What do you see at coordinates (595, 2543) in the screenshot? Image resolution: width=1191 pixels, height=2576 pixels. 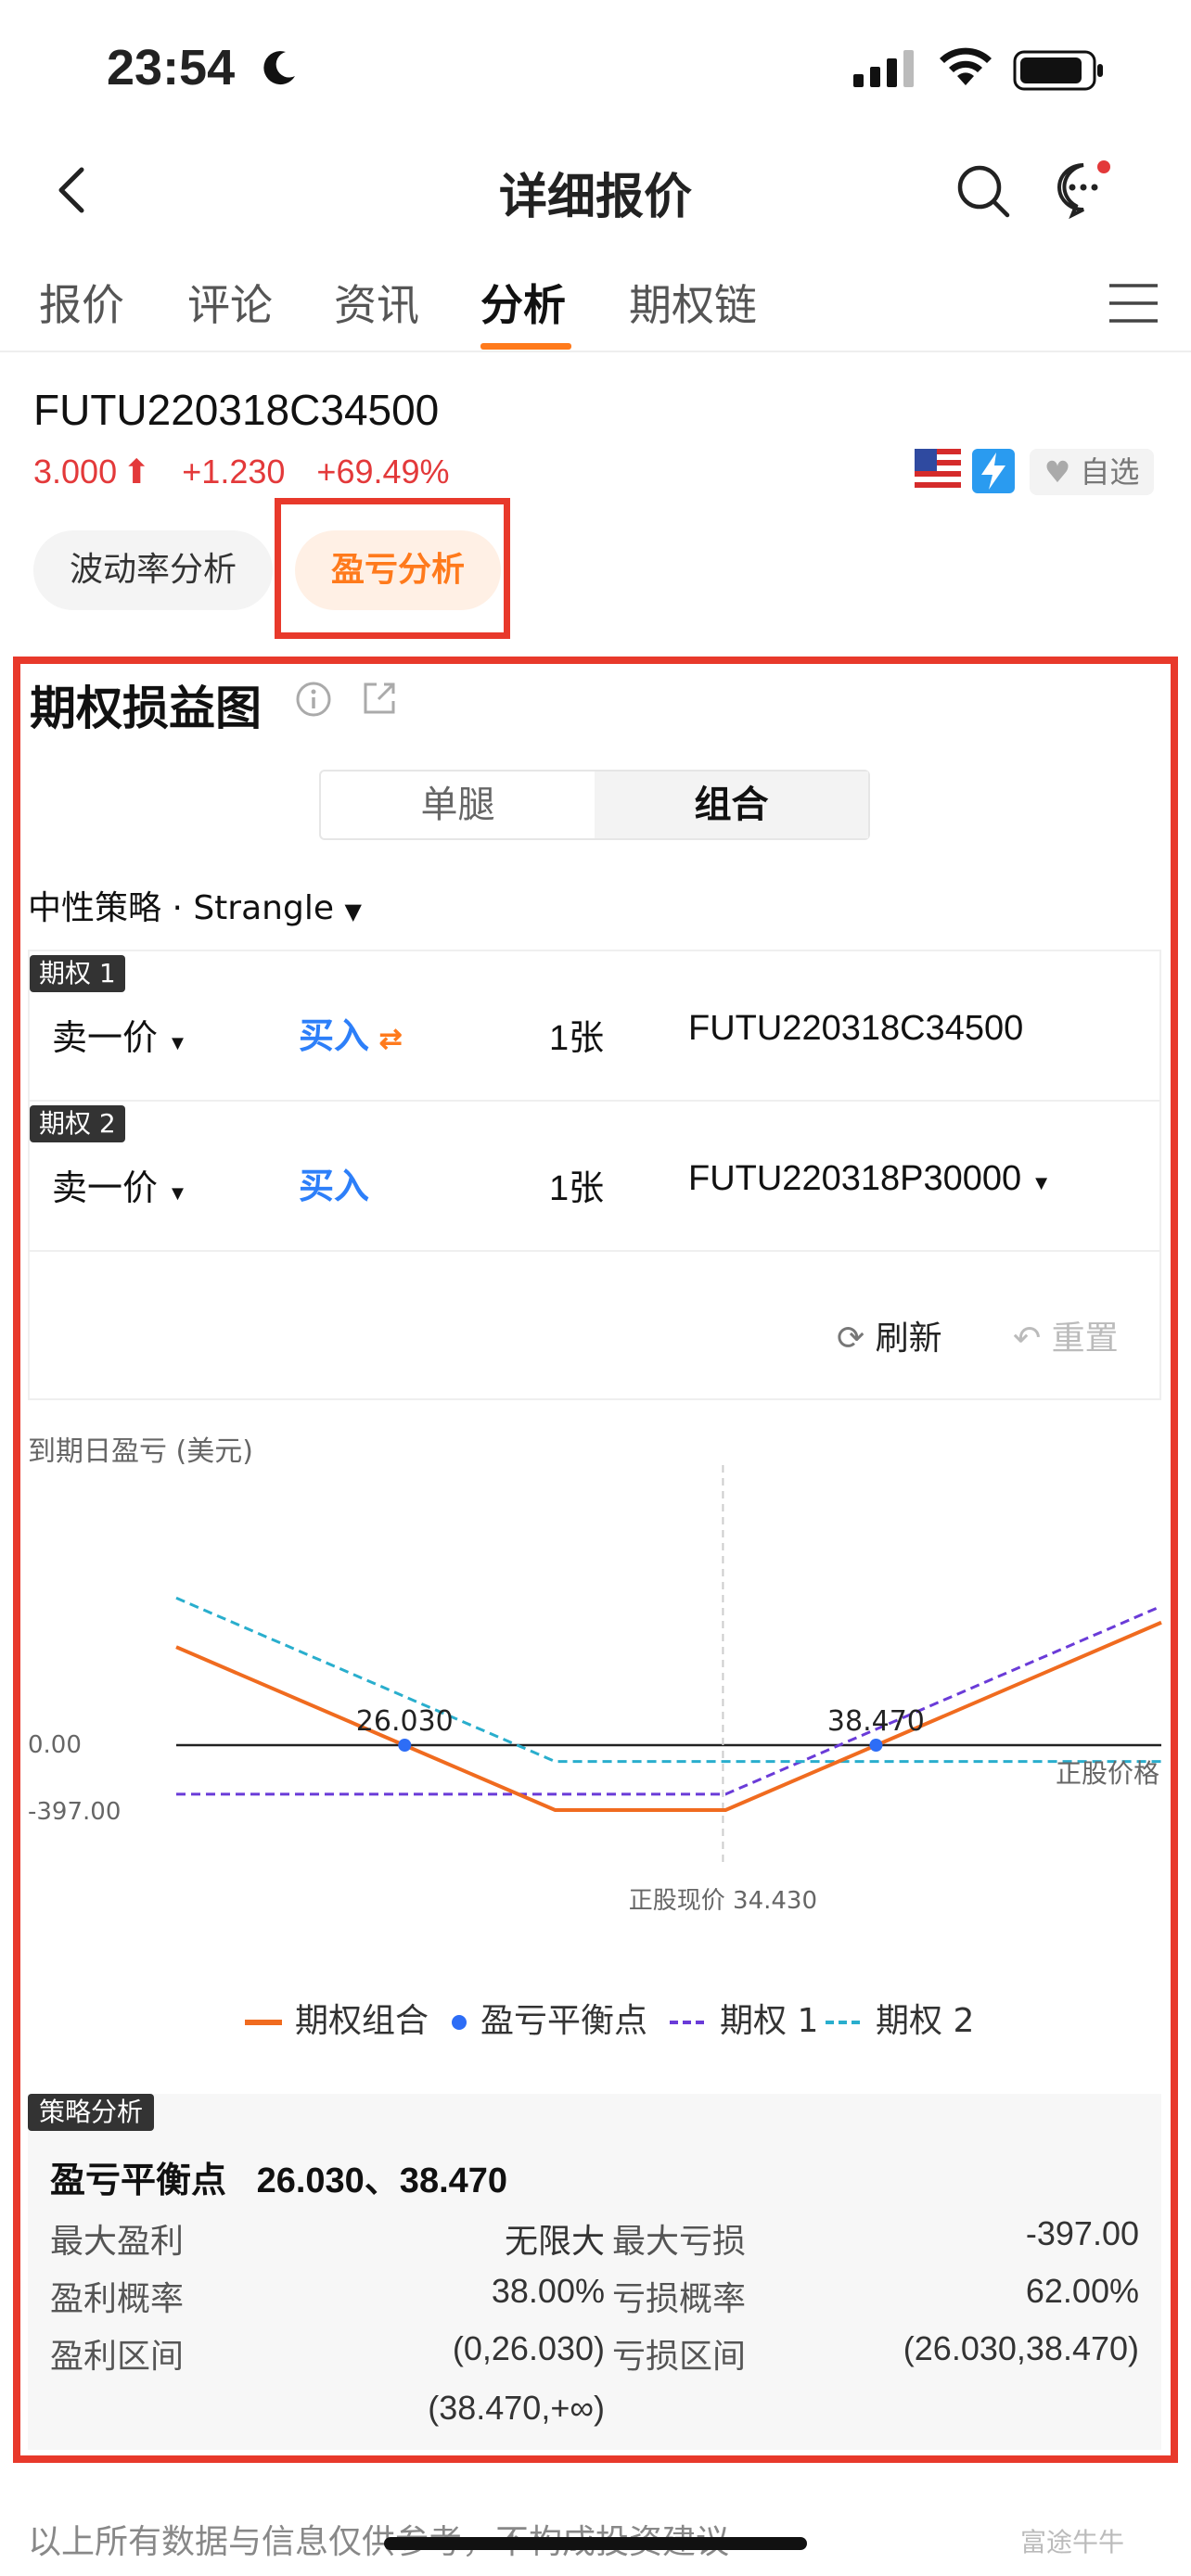 I see `home-indicator` at bounding box center [595, 2543].